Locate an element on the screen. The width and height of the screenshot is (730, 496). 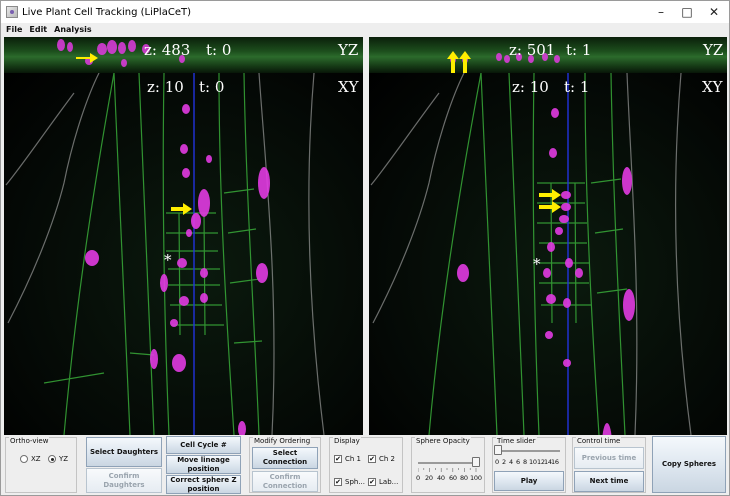
yz-ortho-strip: z: 501 t: 1 YZ is located at coordinates (548, 55).